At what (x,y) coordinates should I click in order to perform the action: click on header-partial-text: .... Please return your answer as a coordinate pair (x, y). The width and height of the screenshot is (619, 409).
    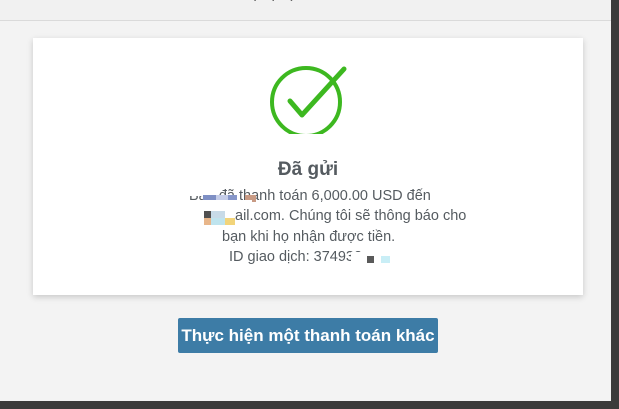
    Looking at the image, I should click on (280, 2).